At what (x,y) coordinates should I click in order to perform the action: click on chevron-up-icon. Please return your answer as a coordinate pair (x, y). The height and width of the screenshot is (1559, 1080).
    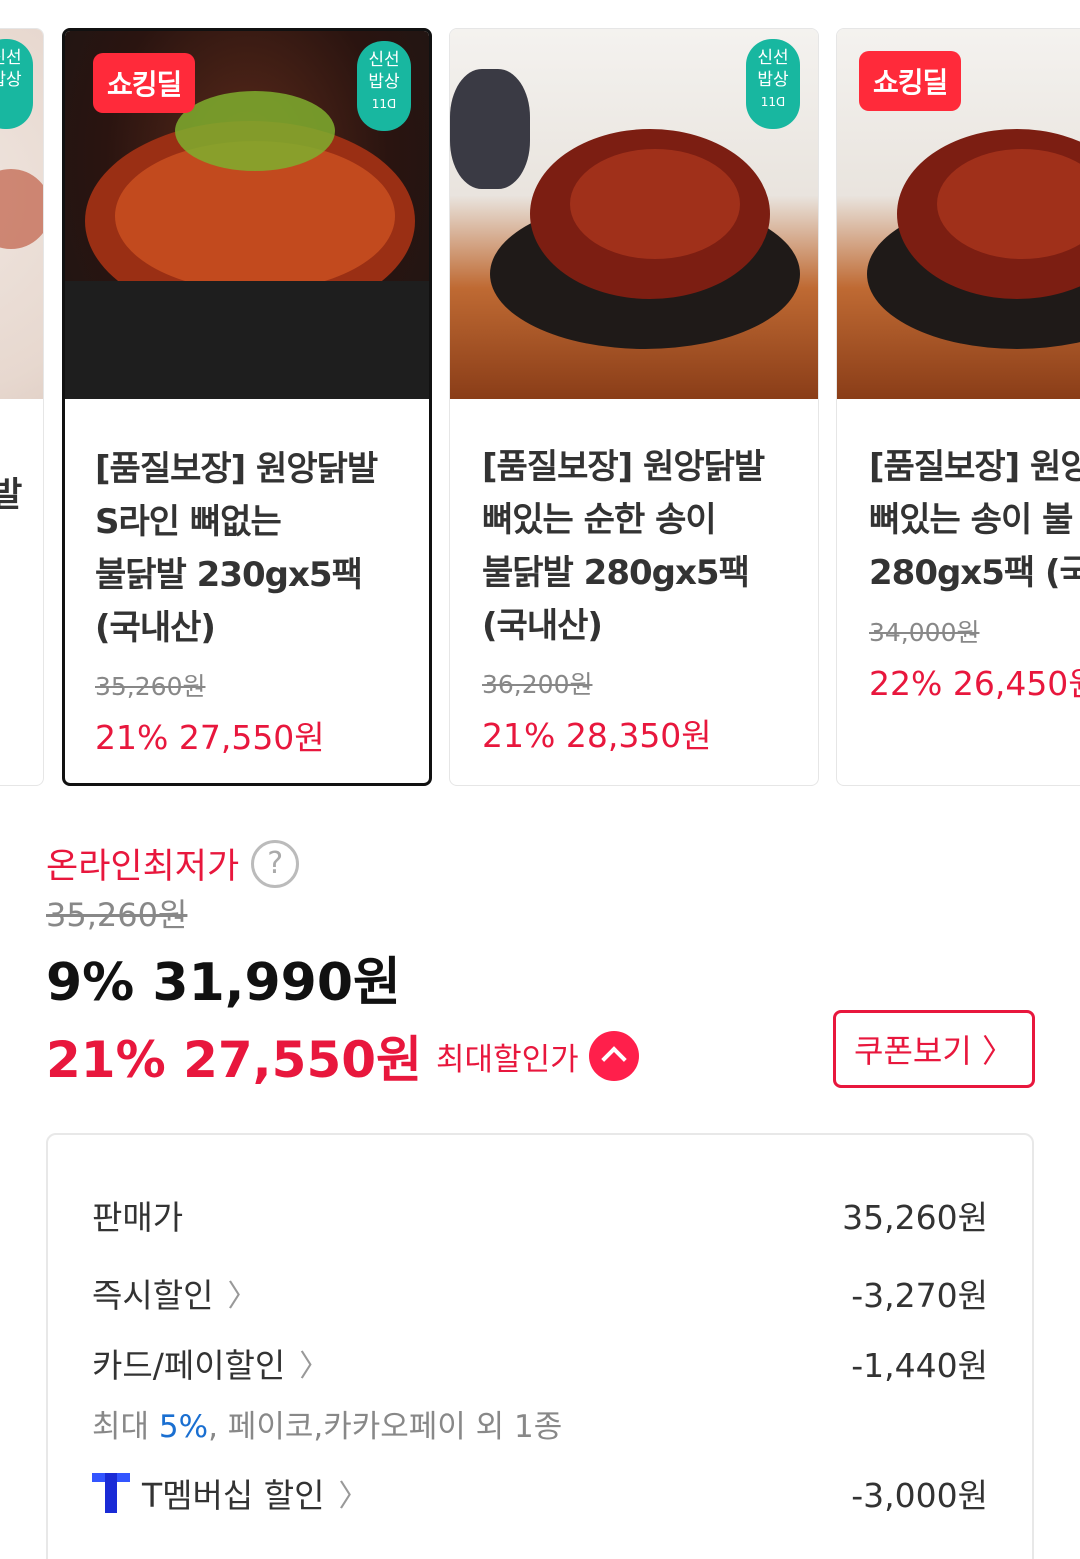
    Looking at the image, I should click on (613, 1056).